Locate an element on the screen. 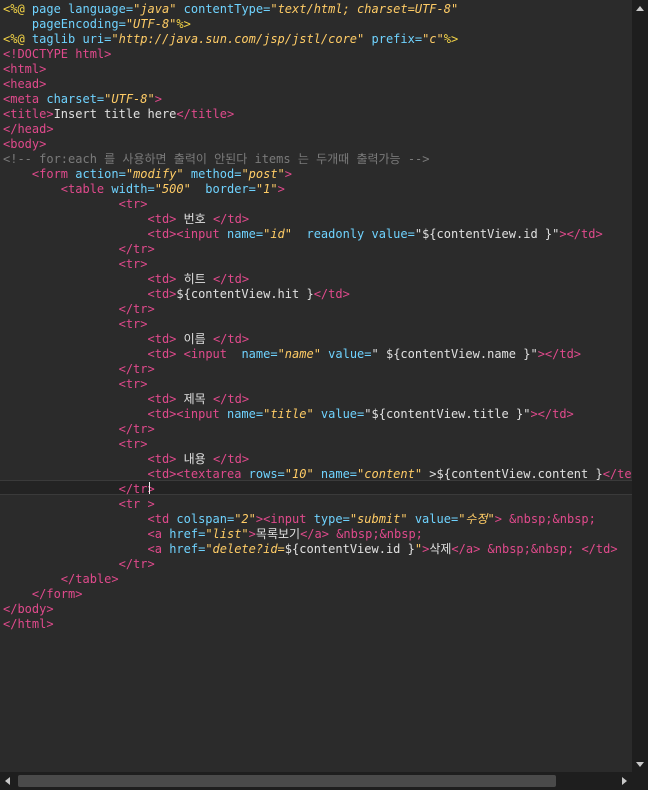  code-token: ${contentView.hit } is located at coordinates (245, 294).